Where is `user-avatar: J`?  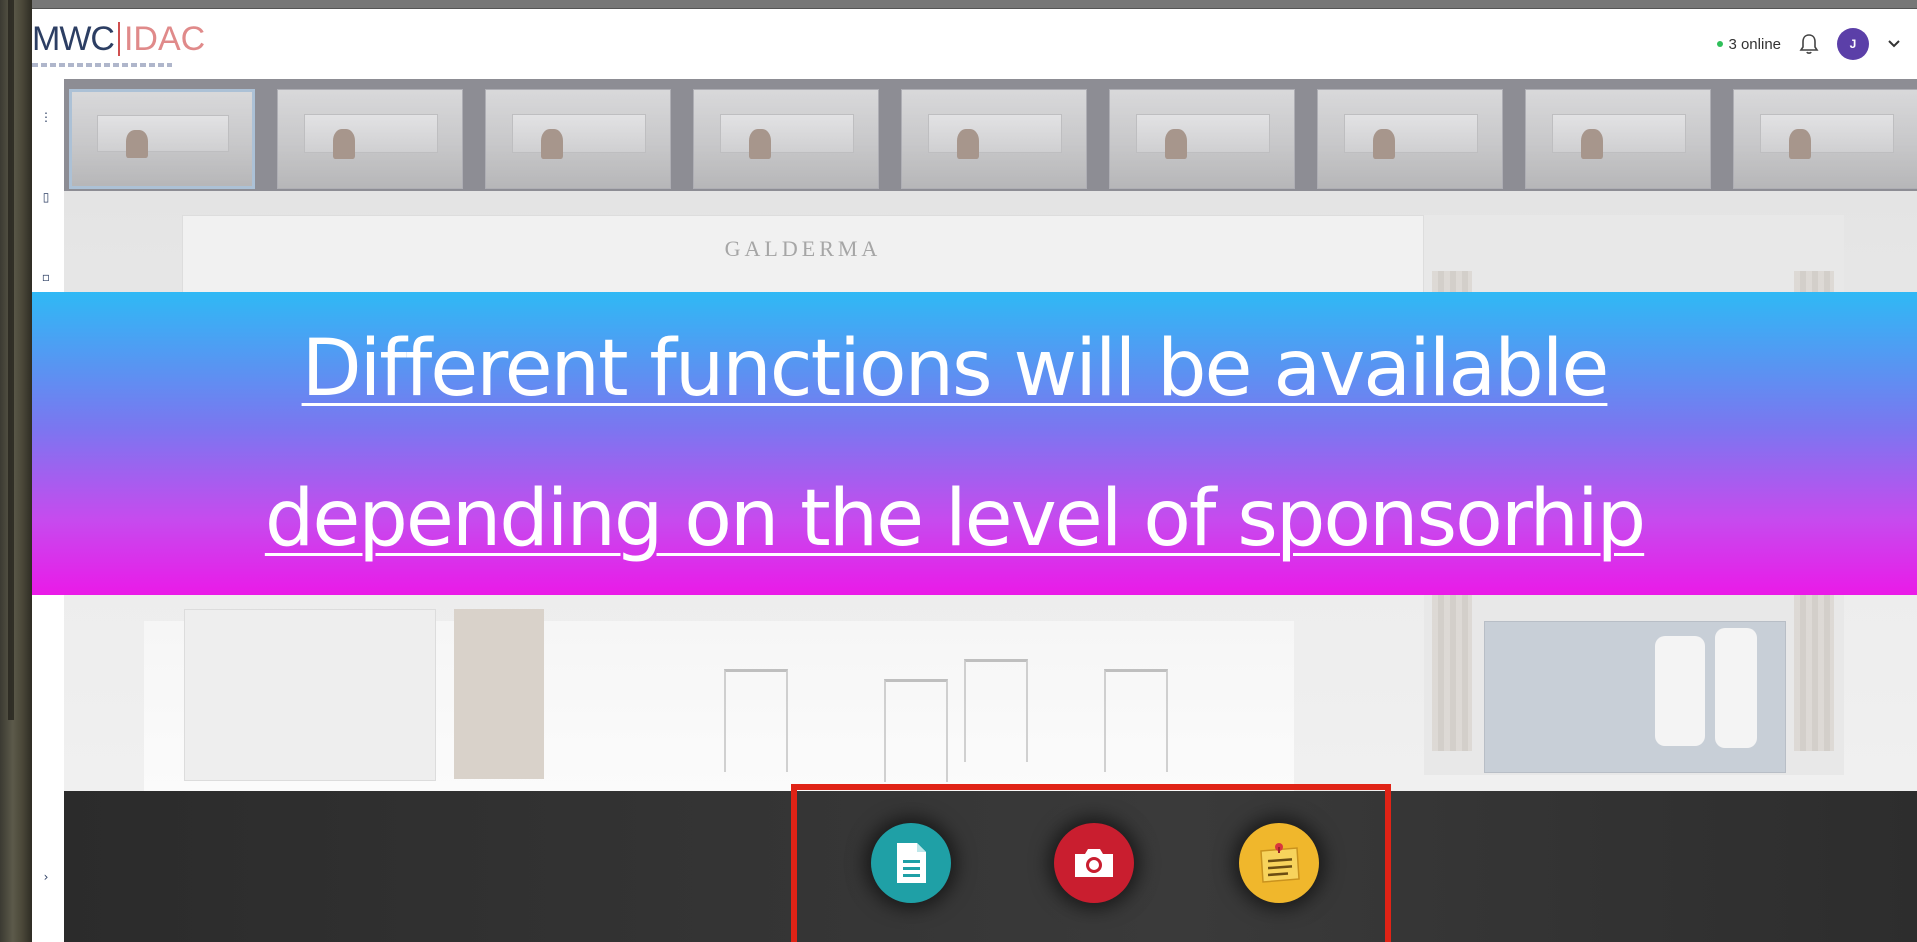 user-avatar: J is located at coordinates (1853, 44).